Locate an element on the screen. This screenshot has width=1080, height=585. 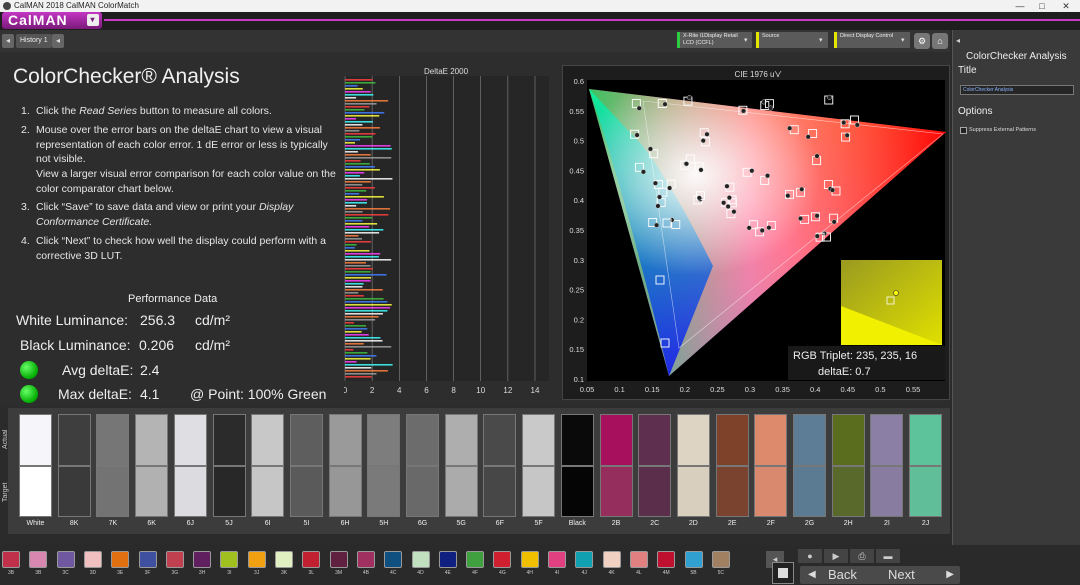
tab-history-1: History 1 is located at coordinates (34, 41).